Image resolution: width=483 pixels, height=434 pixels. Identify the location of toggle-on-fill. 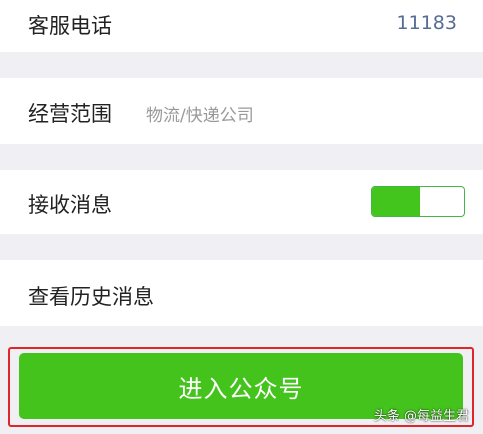
(396, 201).